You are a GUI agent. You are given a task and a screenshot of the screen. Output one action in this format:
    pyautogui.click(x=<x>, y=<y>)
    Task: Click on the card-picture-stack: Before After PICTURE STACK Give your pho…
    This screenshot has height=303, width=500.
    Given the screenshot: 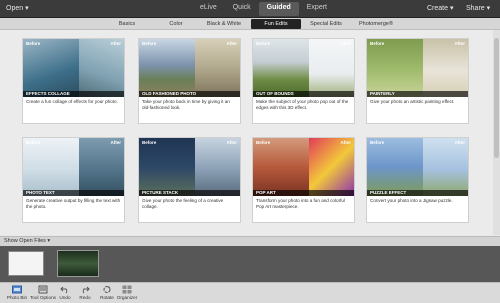 What is the action you would take?
    pyautogui.click(x=189, y=180)
    